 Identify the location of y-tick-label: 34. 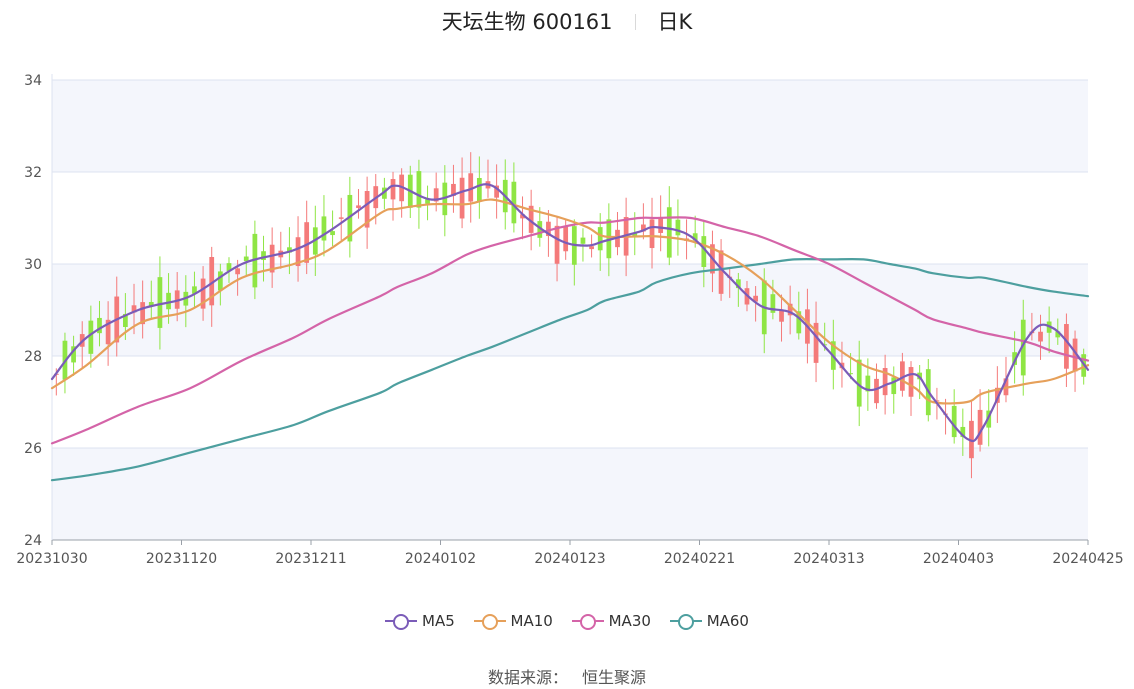
(33, 81).